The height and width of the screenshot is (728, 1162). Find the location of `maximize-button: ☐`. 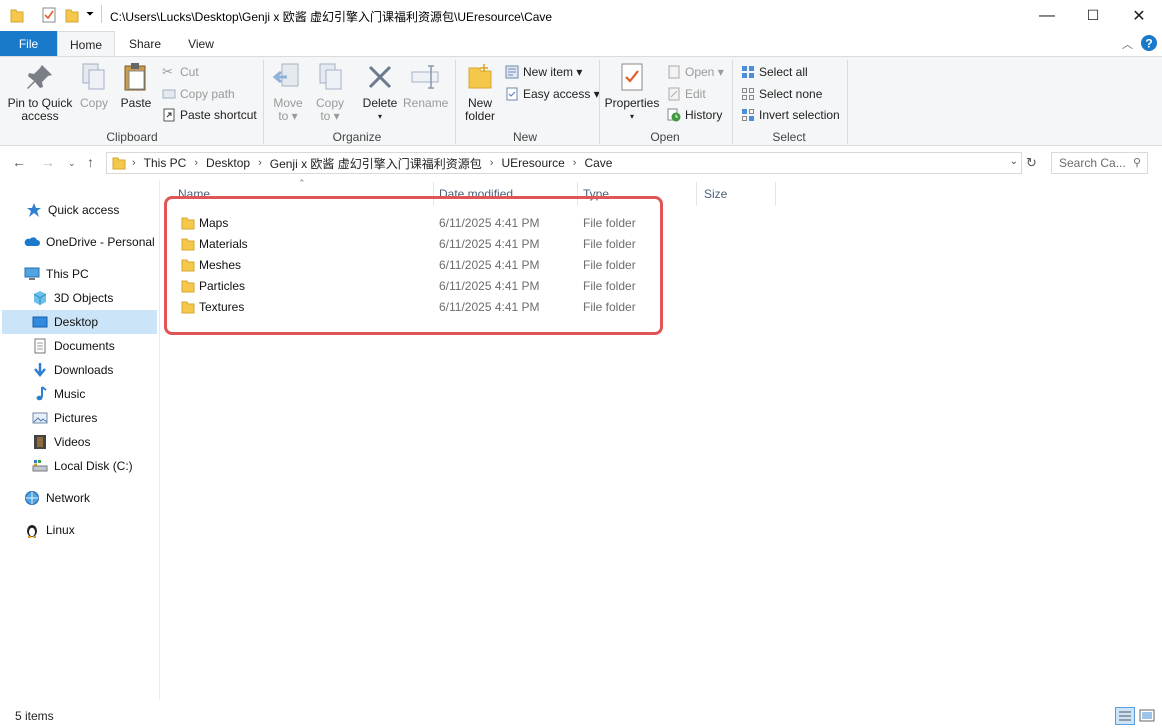

maximize-button: ☐ is located at coordinates (1093, 15).